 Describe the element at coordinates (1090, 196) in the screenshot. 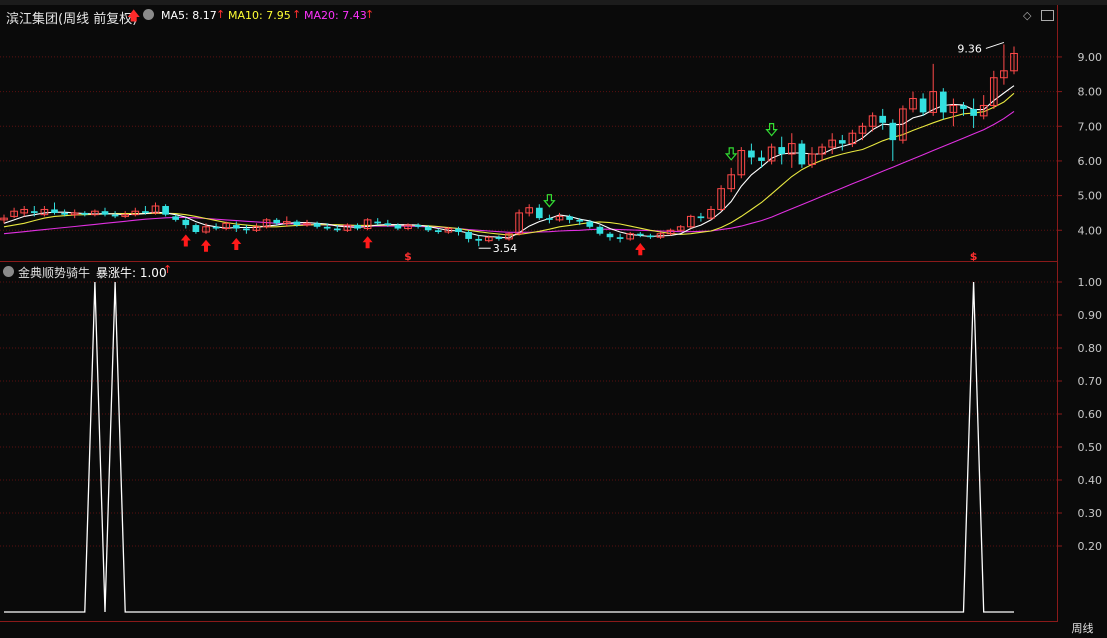

I see `y-tick-label: 5.00` at that location.